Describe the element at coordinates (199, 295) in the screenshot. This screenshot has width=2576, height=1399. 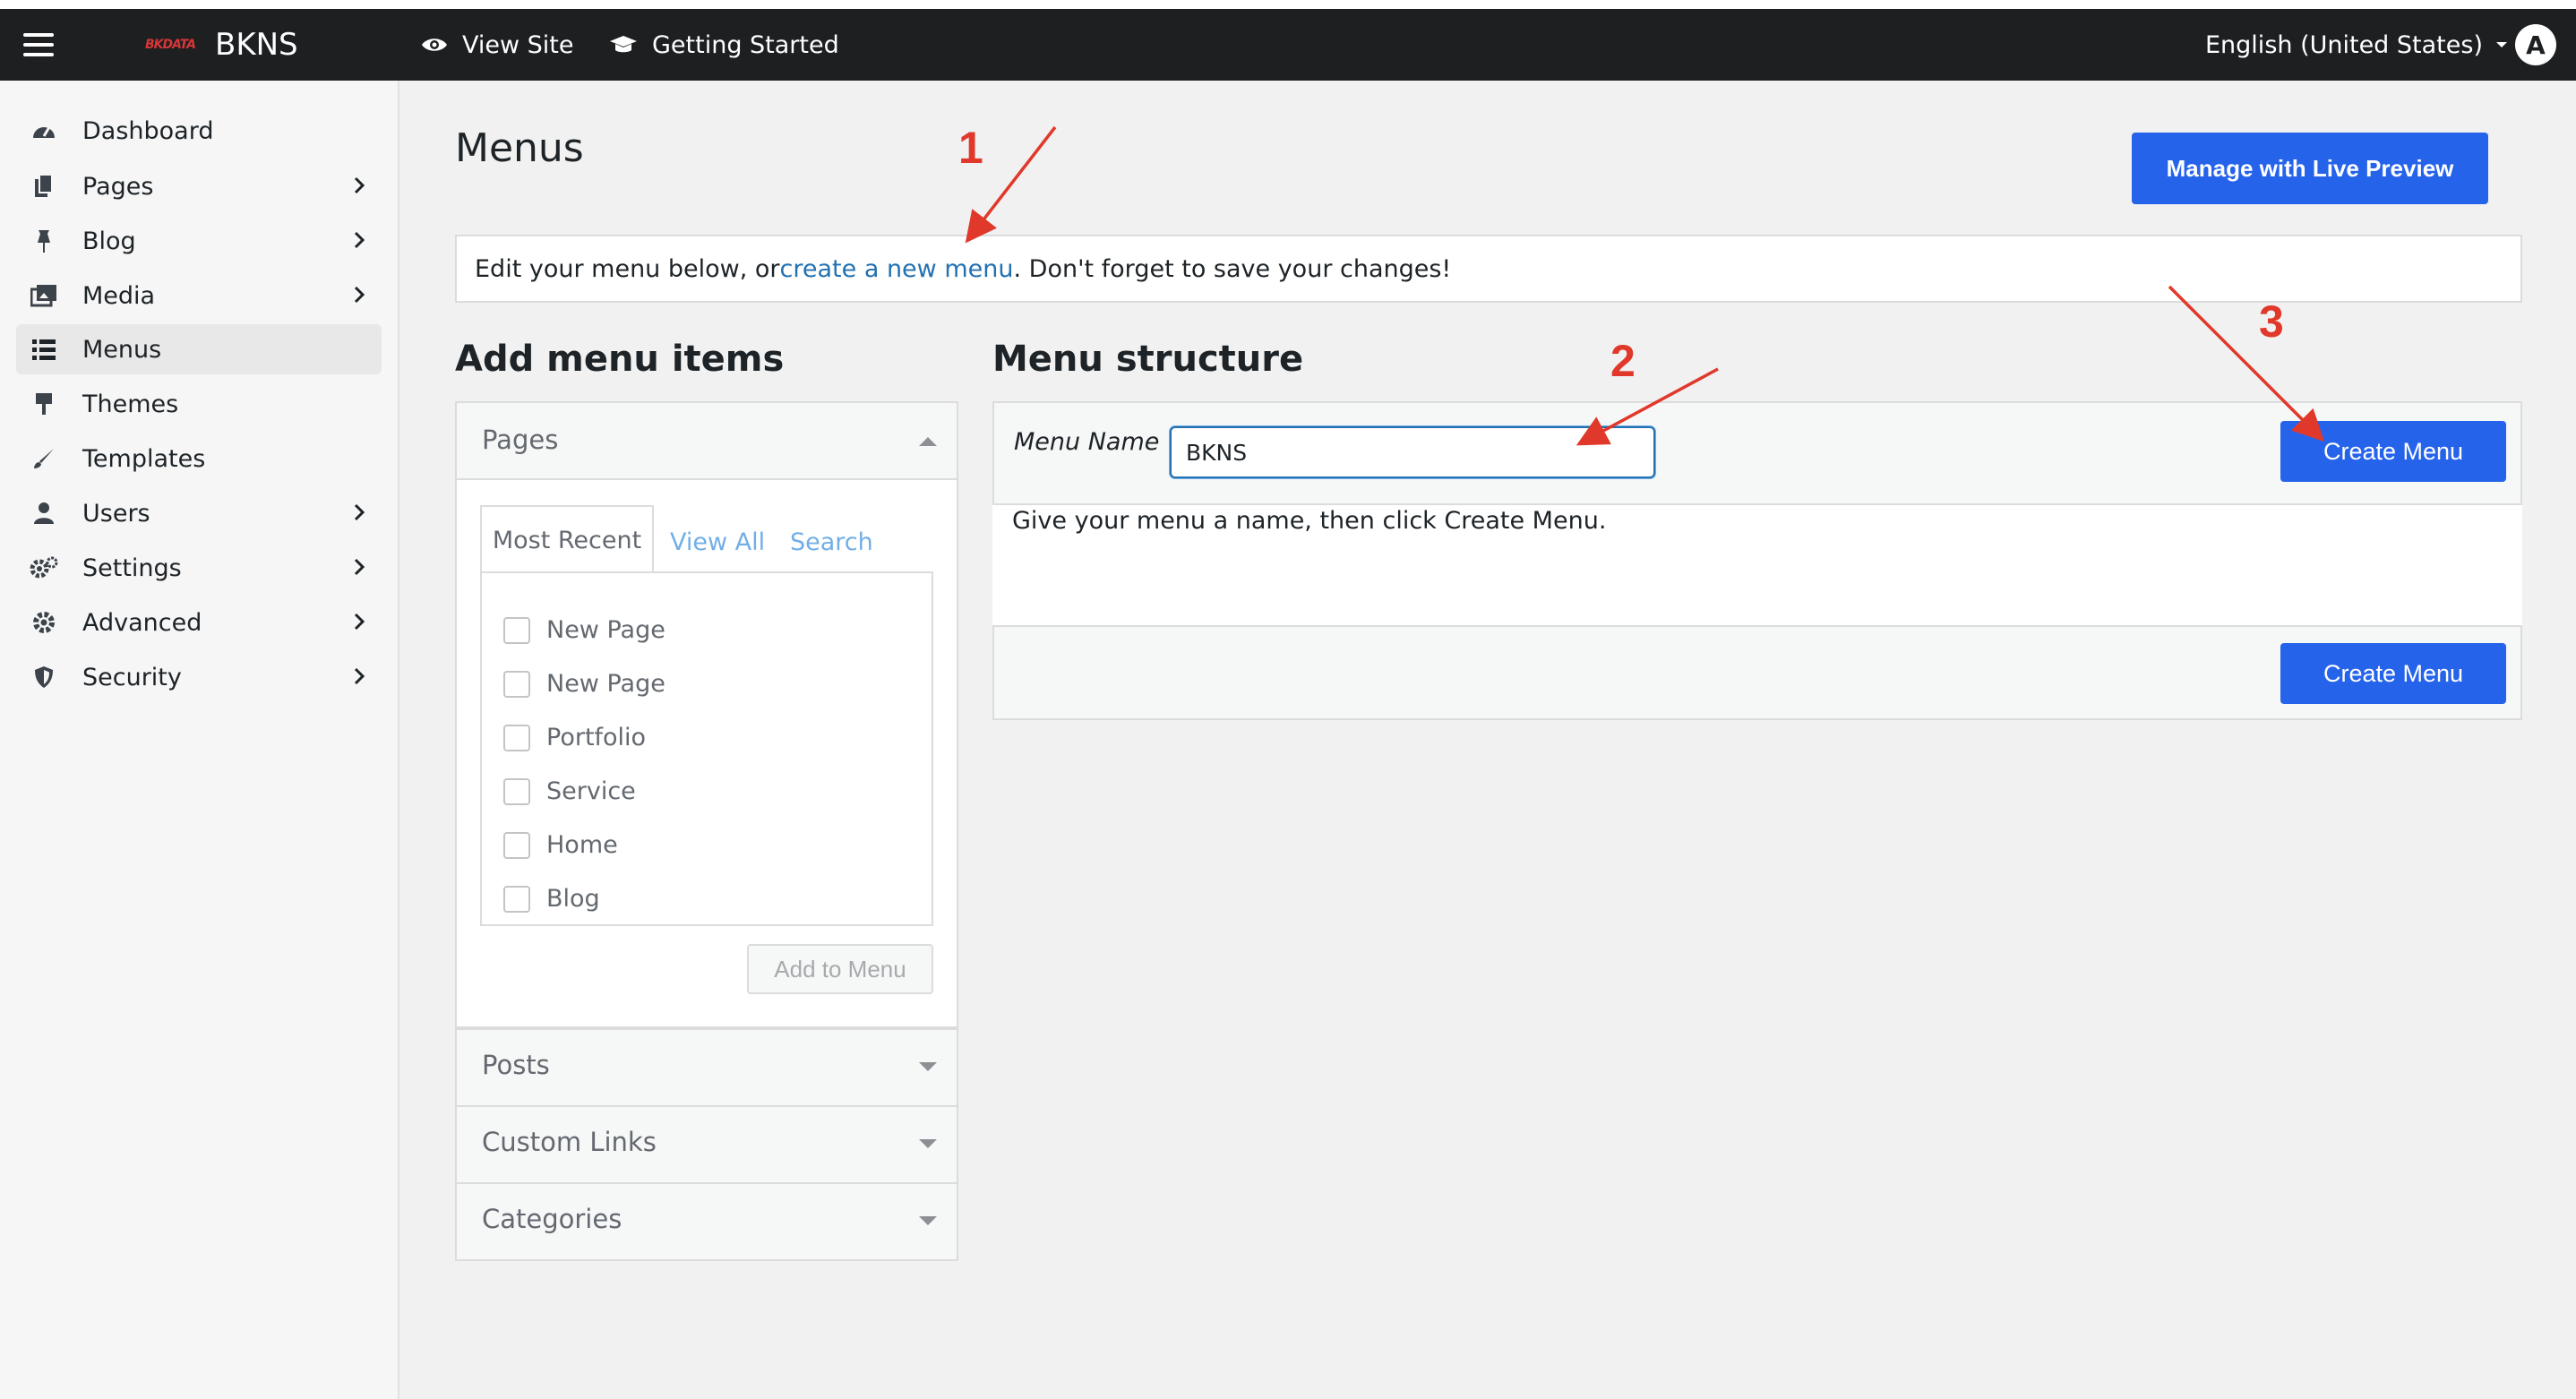
I see `sidebar-item-media: Media` at that location.